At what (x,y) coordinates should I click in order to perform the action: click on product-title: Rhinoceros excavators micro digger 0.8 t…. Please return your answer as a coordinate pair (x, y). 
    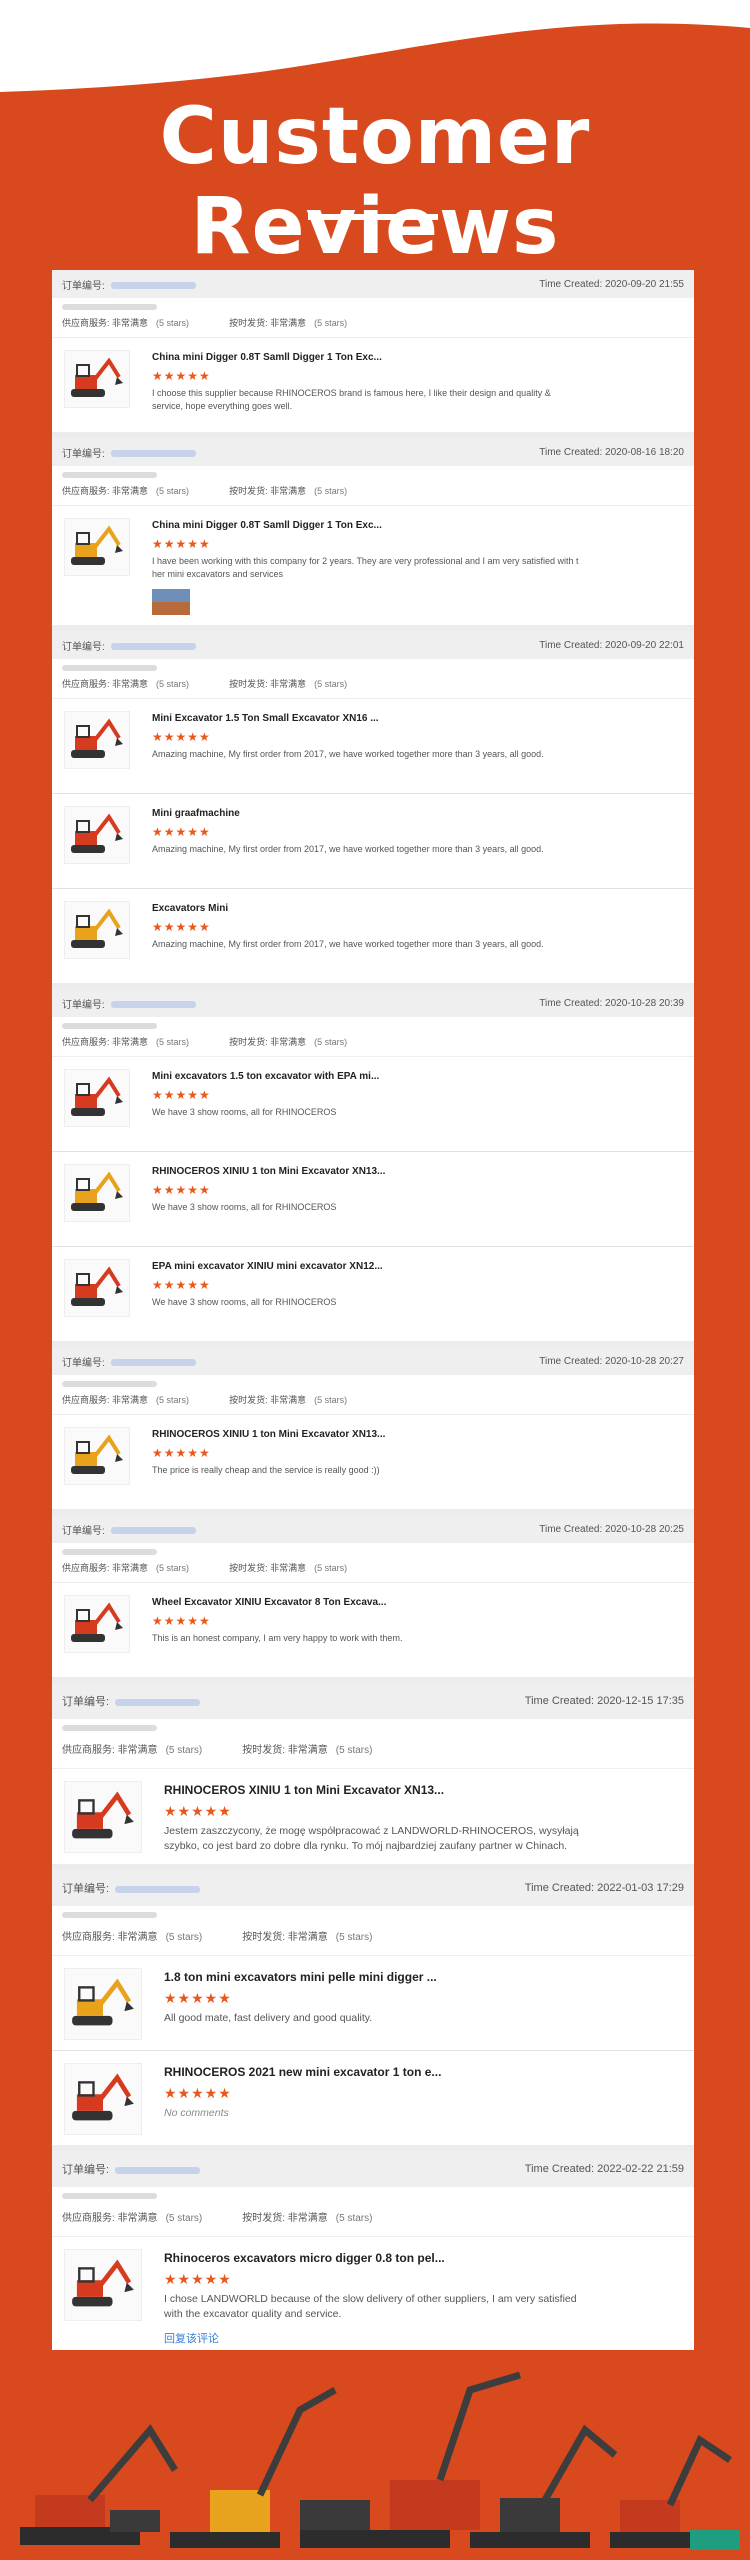
    Looking at the image, I should click on (423, 2258).